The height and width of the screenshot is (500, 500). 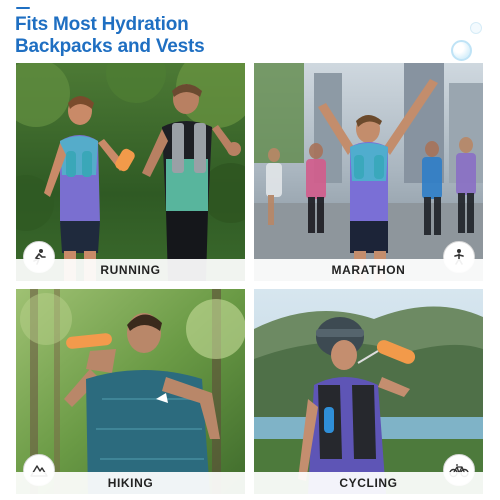 What do you see at coordinates (110, 46) in the screenshot?
I see `page-title-line-2: Backpacks and Vests` at bounding box center [110, 46].